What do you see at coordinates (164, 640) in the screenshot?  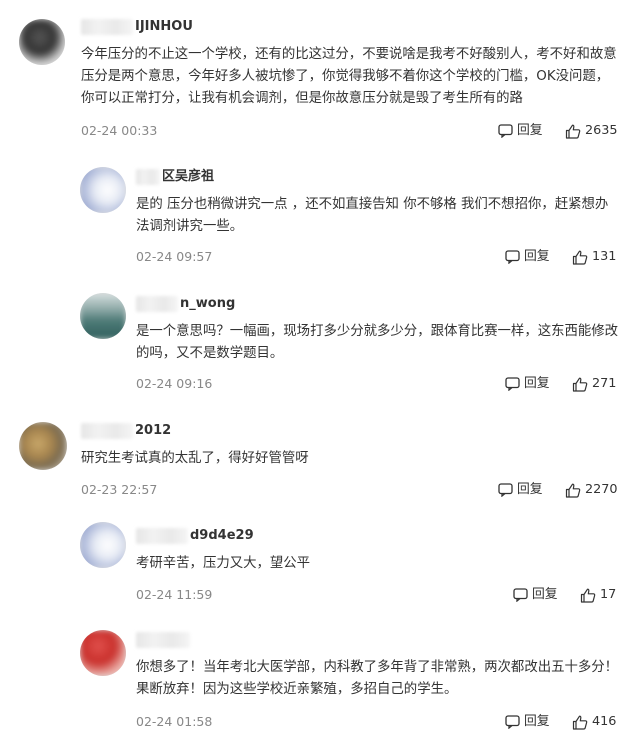 I see `username` at bounding box center [164, 640].